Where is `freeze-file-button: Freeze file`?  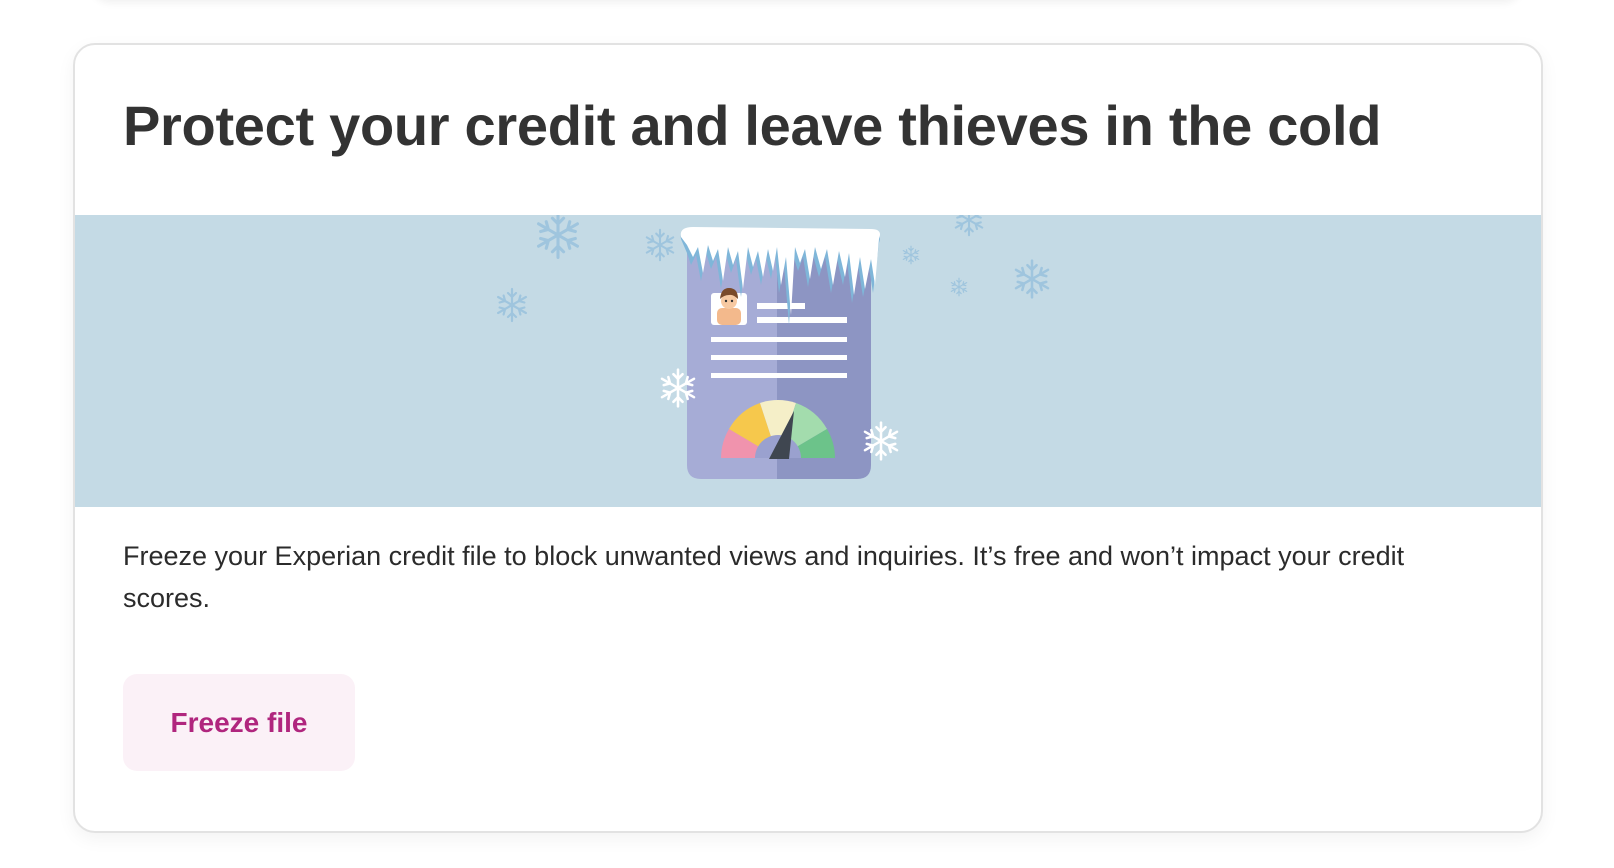 freeze-file-button: Freeze file is located at coordinates (239, 722).